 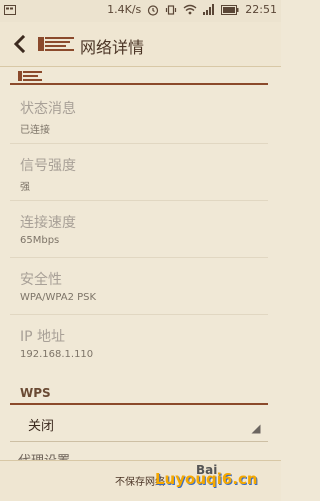 I want to click on notification-icon, so click(x=10, y=10).